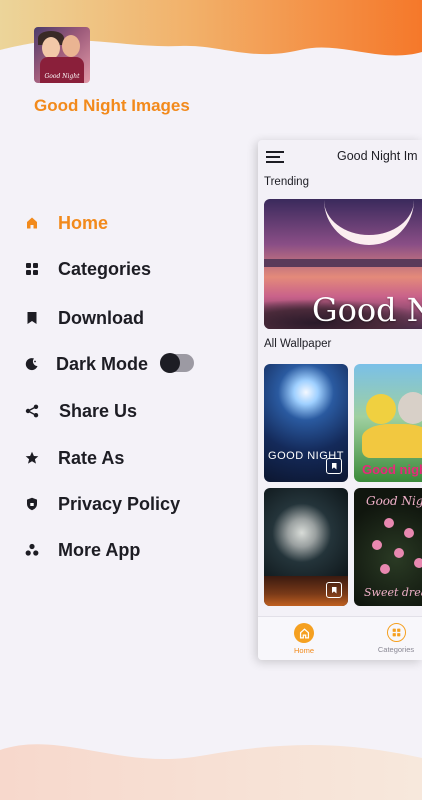  I want to click on wallpaper-card: Good Nigh Sweet drea, so click(388, 547).